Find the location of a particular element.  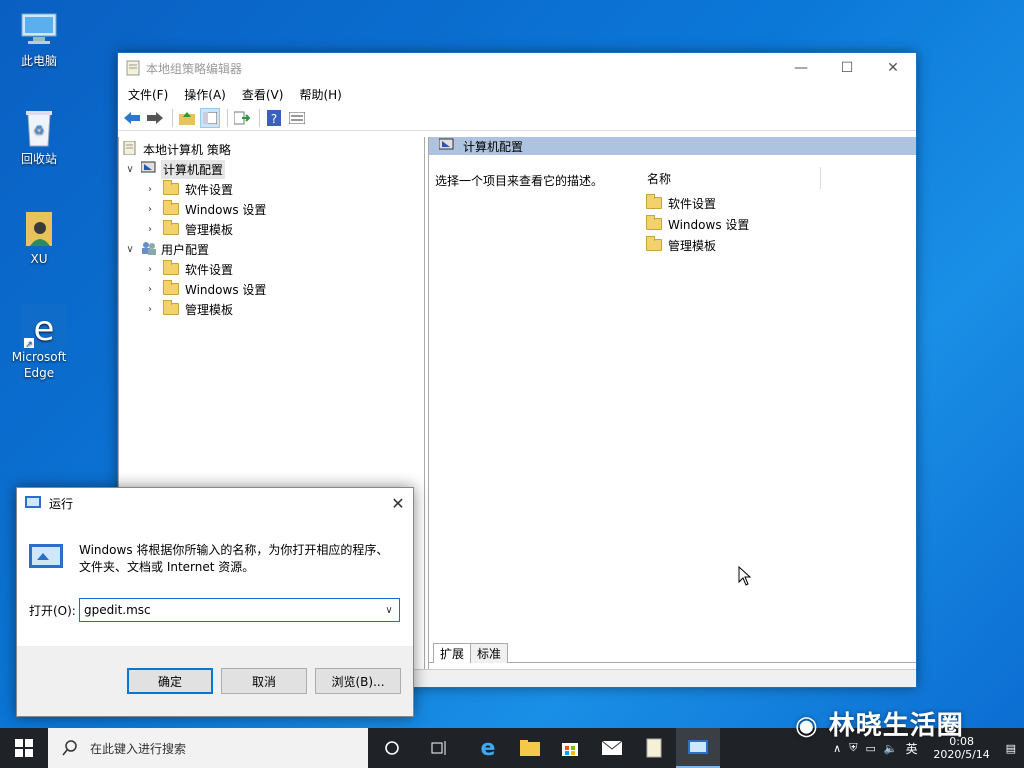

tree-item-computer-admin: › 管理模板 is located at coordinates (188, 229).